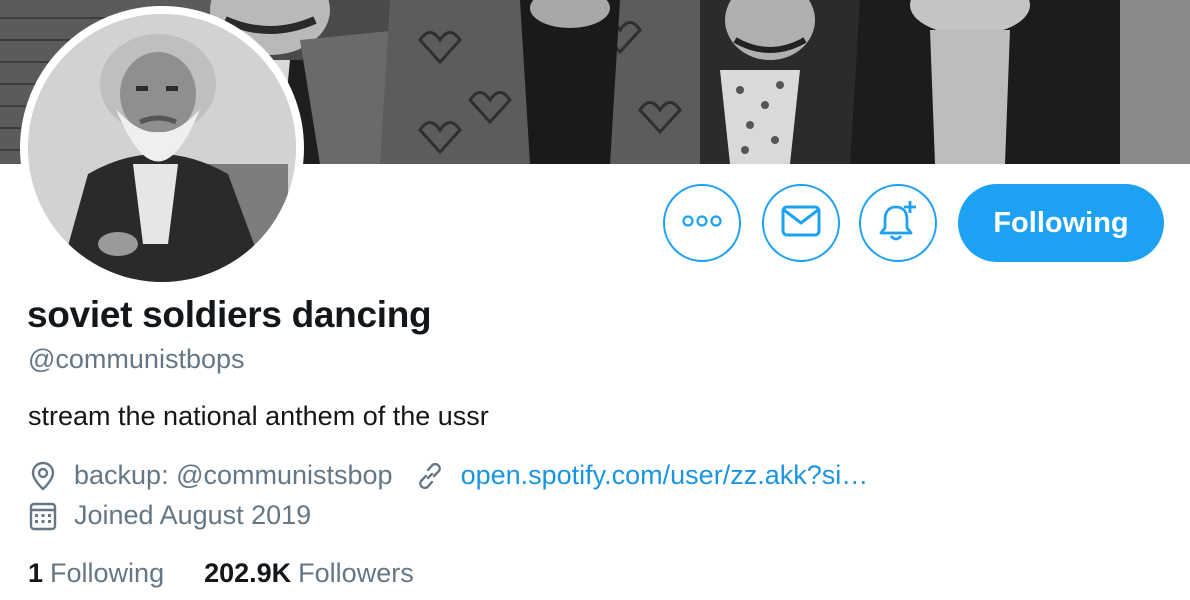 The width and height of the screenshot is (1190, 600). What do you see at coordinates (430, 476) in the screenshot?
I see `link-icon` at bounding box center [430, 476].